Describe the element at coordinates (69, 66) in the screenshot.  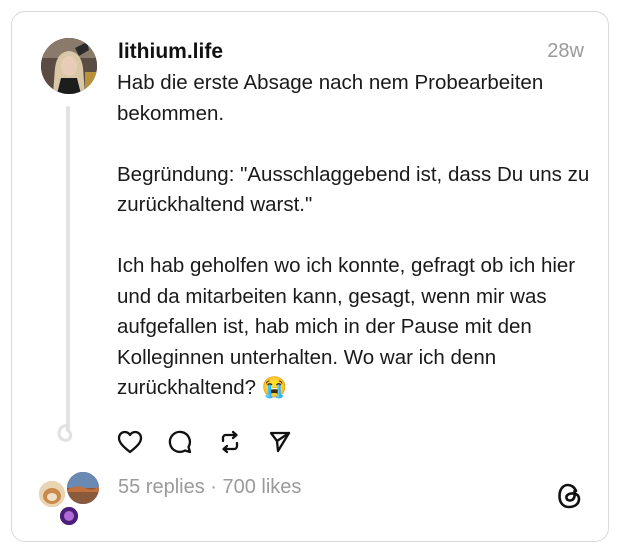
I see `author-avatar` at that location.